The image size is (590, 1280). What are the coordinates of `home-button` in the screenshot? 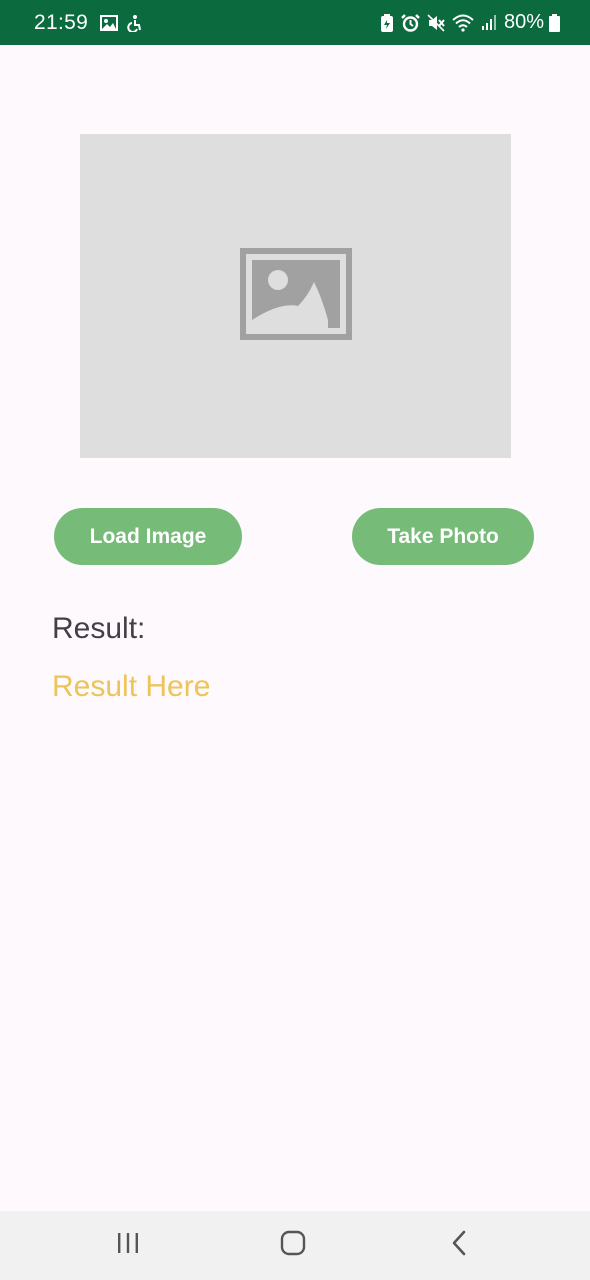 It's located at (293, 1245).